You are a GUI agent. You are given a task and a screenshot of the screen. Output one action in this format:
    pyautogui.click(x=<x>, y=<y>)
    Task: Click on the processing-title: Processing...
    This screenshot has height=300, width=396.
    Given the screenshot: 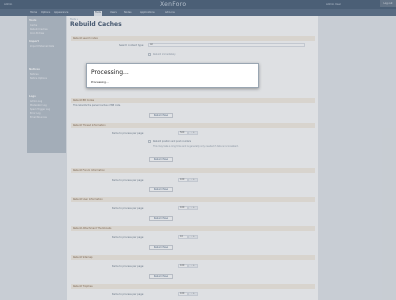 What is the action you would take?
    pyautogui.click(x=110, y=72)
    